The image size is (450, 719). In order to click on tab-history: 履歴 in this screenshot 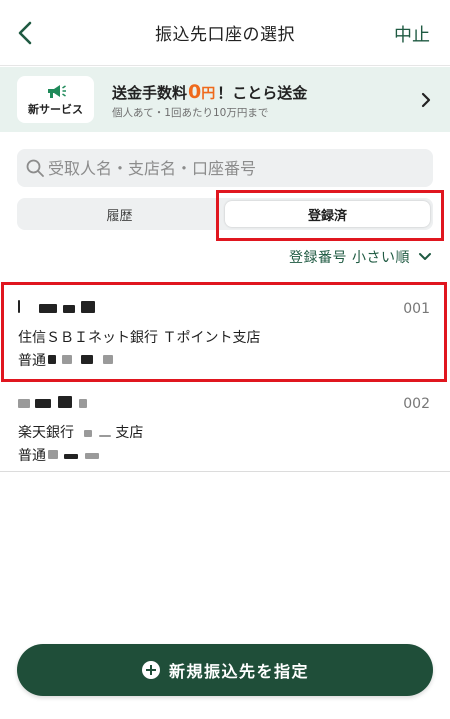, I will do `click(119, 214)`.